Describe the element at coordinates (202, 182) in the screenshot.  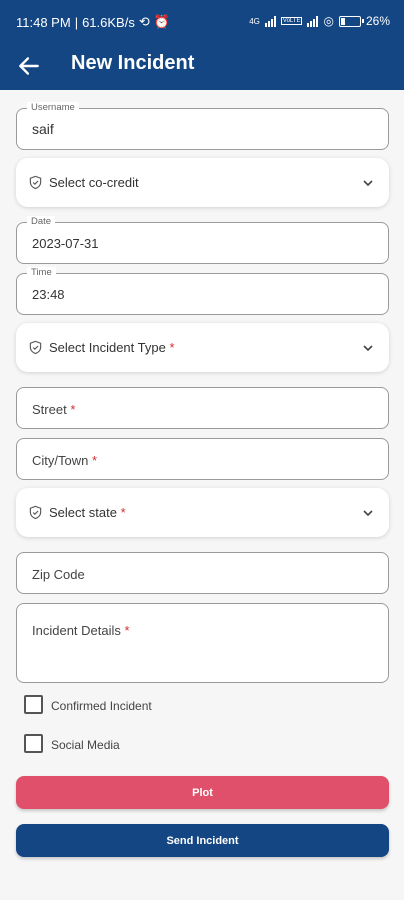
I see `co-credit-dropdown: Select co-credit` at that location.